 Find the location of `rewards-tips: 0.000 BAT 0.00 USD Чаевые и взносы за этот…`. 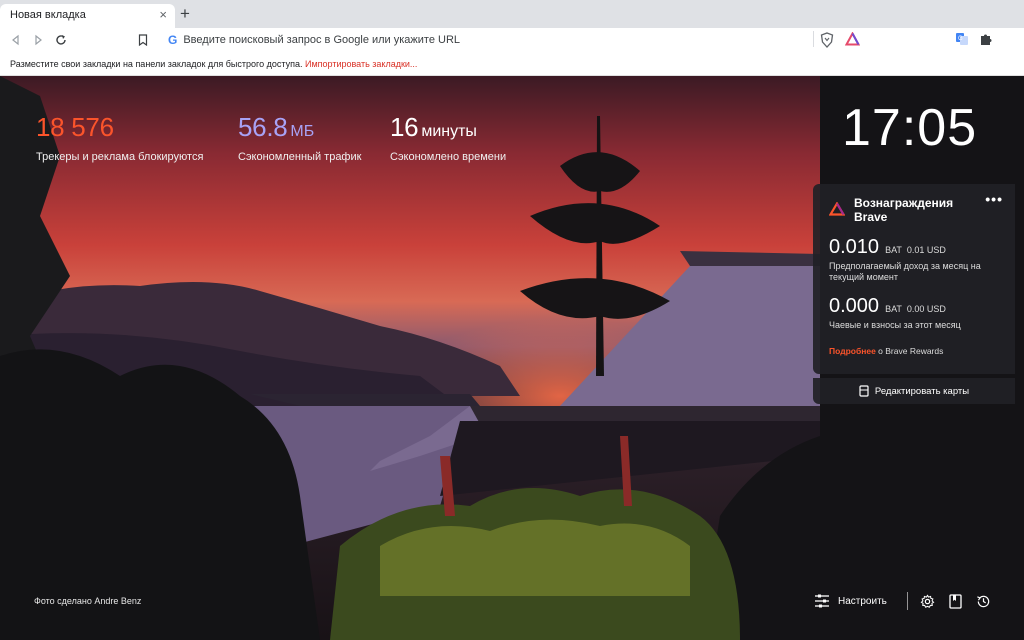

rewards-tips: 0.000 BAT 0.00 USD Чаевые и взносы за этот… is located at coordinates (919, 313).